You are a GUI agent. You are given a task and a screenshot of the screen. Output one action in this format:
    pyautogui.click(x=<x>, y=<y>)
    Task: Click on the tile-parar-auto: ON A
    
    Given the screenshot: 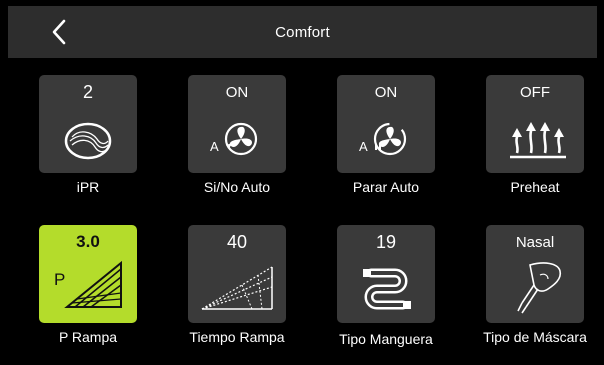 What is the action you would take?
    pyautogui.click(x=386, y=124)
    